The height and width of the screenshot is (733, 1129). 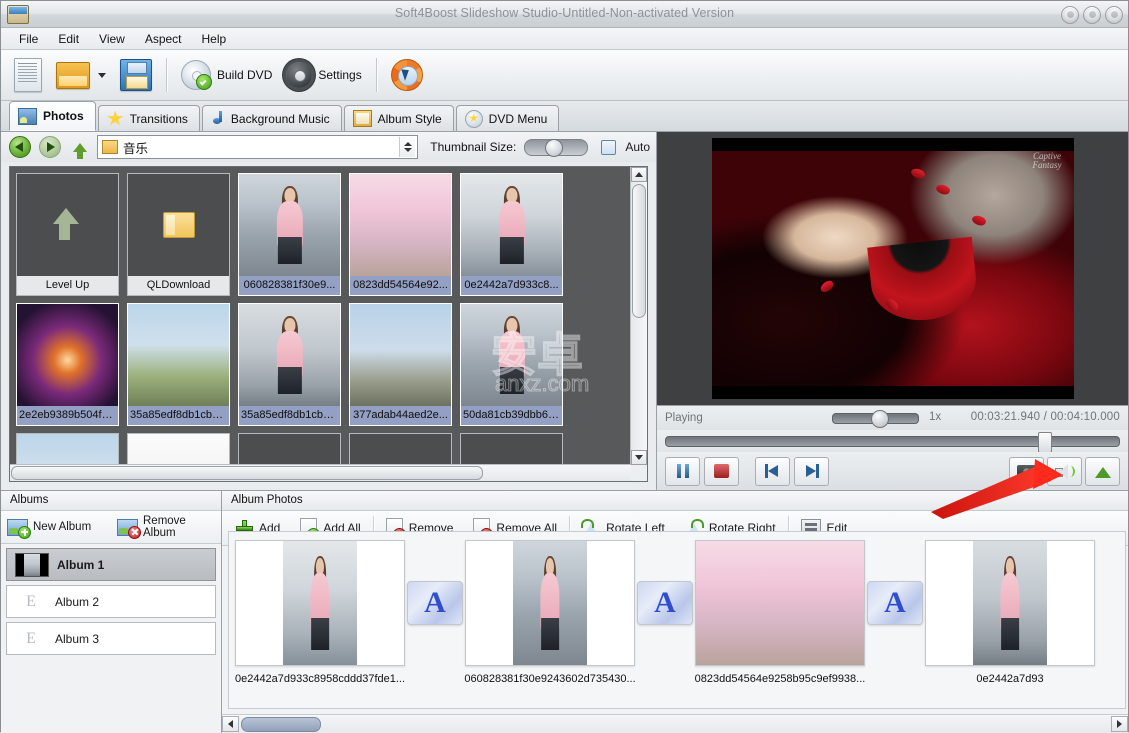 I want to click on grid-vertical-scrollbar, so click(x=638, y=316).